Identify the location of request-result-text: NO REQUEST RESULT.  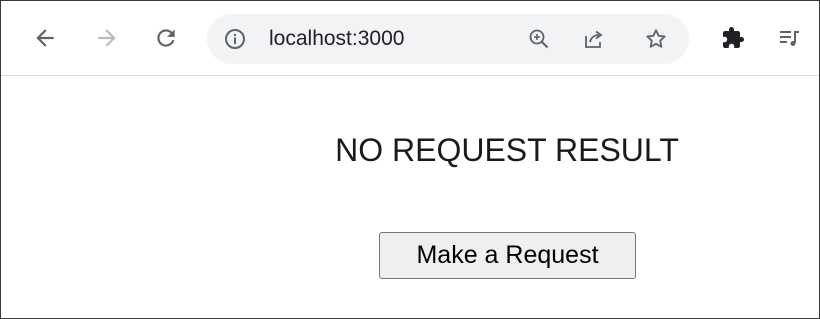
(507, 150).